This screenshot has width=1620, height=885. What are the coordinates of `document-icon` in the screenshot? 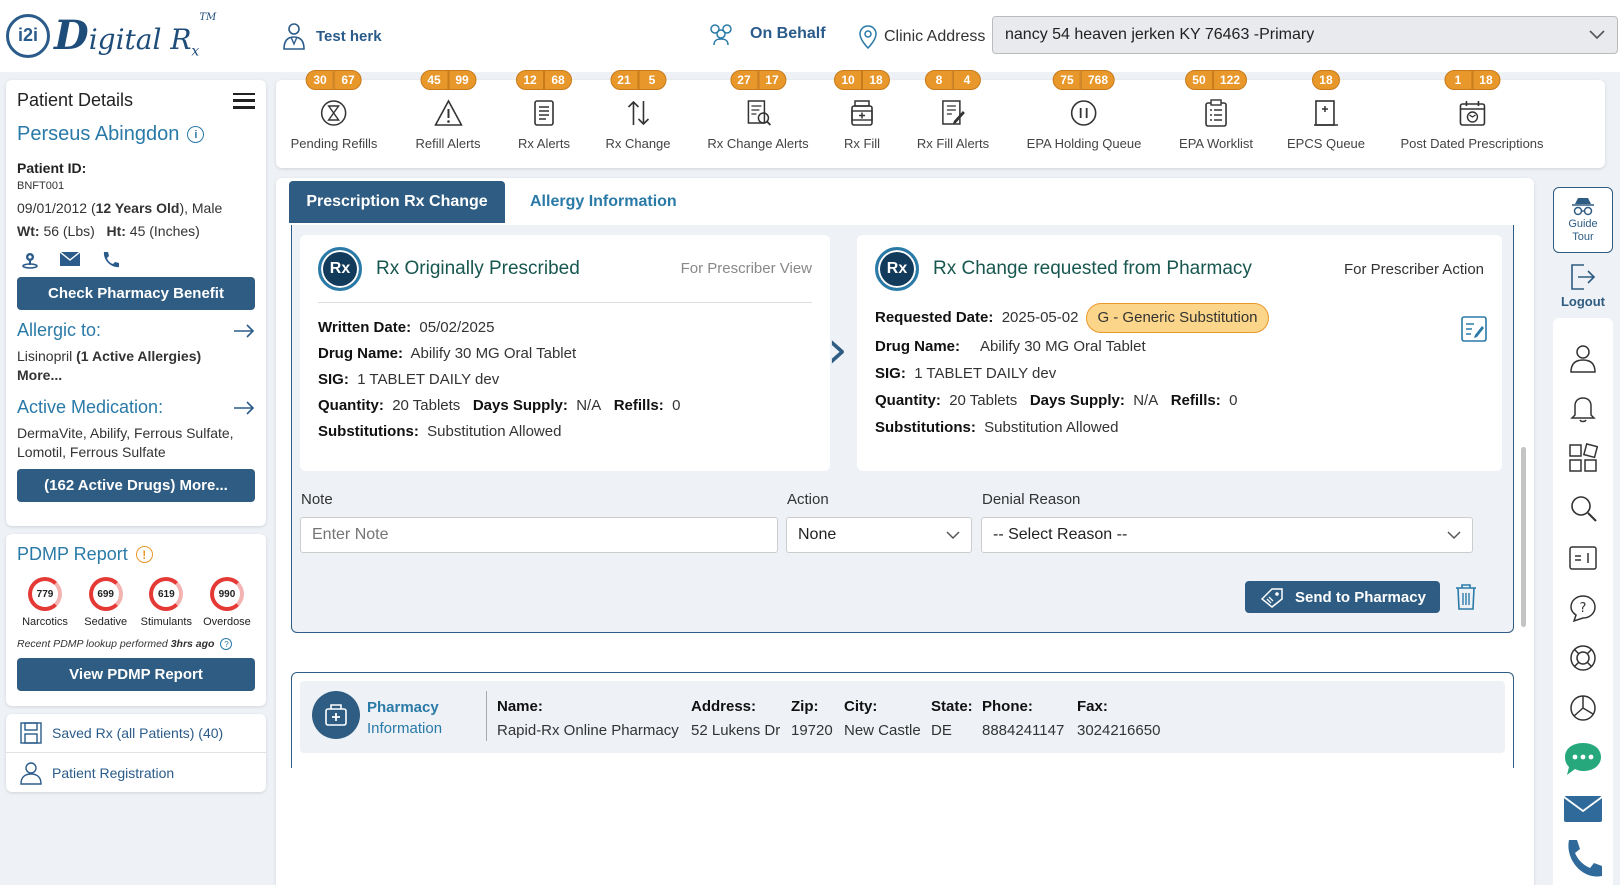 It's located at (544, 113).